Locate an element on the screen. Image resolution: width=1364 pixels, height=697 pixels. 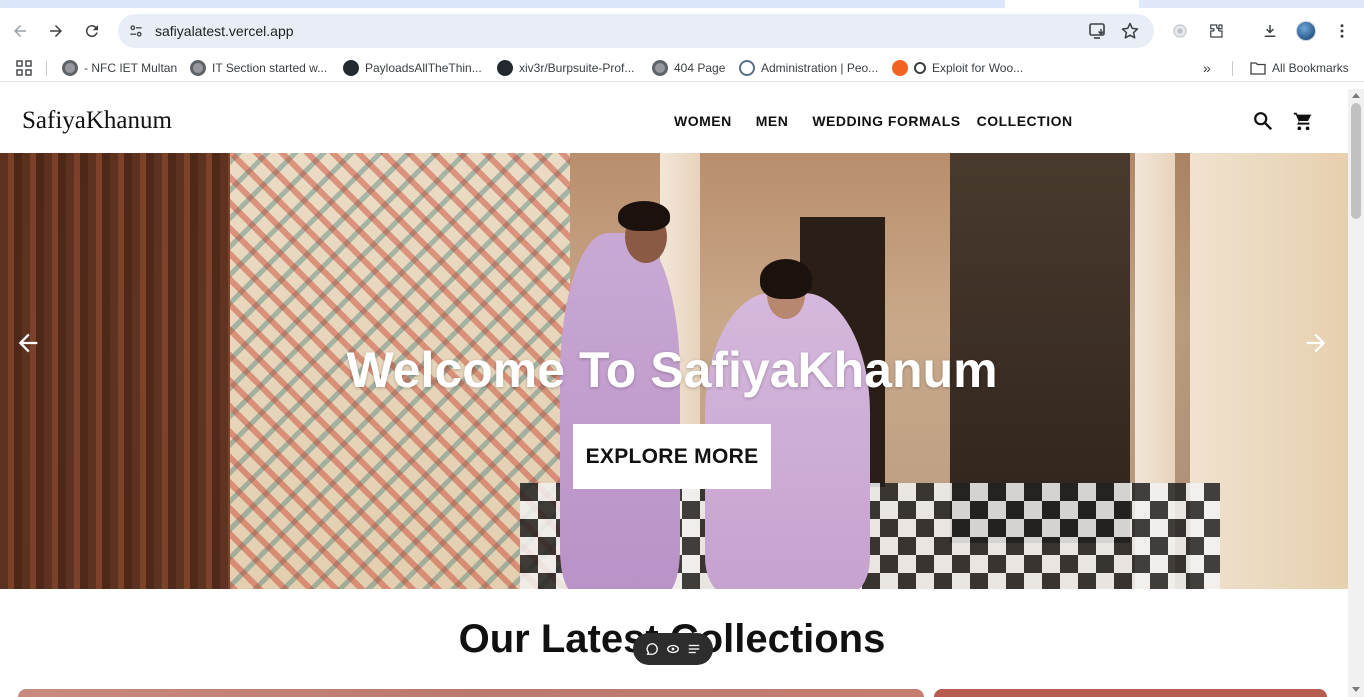
apps-grid-icon is located at coordinates (24, 68).